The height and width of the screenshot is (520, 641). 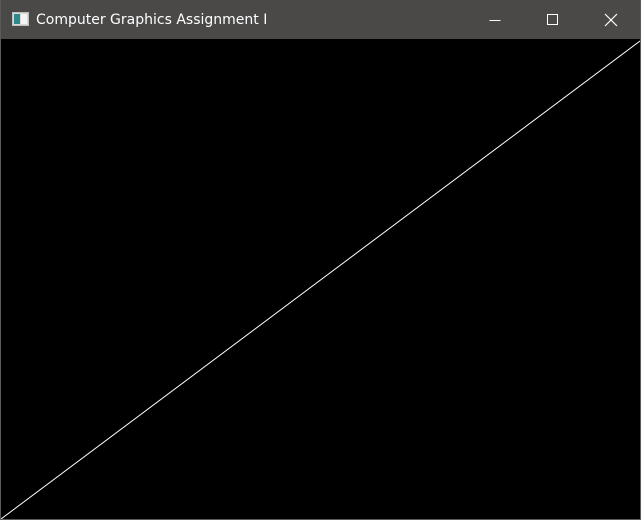 I want to click on maximize-button, so click(x=553, y=19).